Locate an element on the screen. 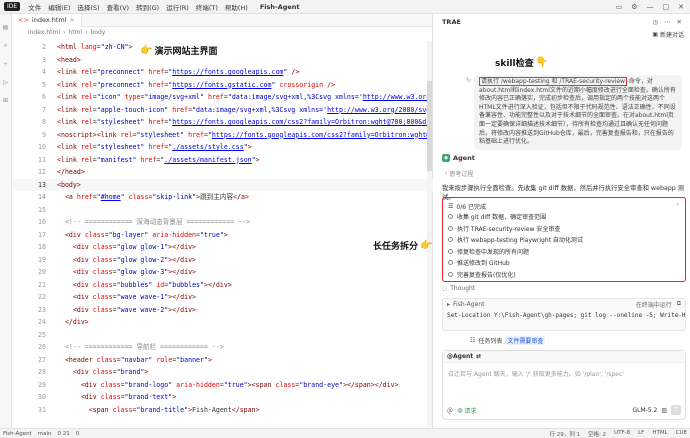  swap-icon: ⇄ is located at coordinates (479, 356).